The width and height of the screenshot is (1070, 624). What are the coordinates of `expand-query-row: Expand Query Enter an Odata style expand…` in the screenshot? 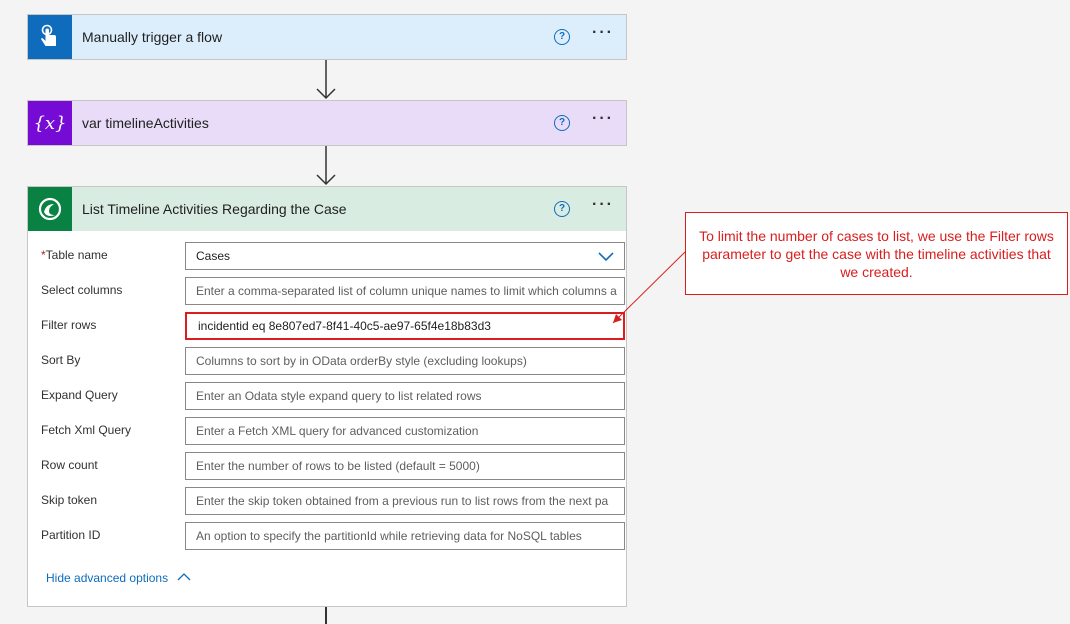 It's located at (333, 396).